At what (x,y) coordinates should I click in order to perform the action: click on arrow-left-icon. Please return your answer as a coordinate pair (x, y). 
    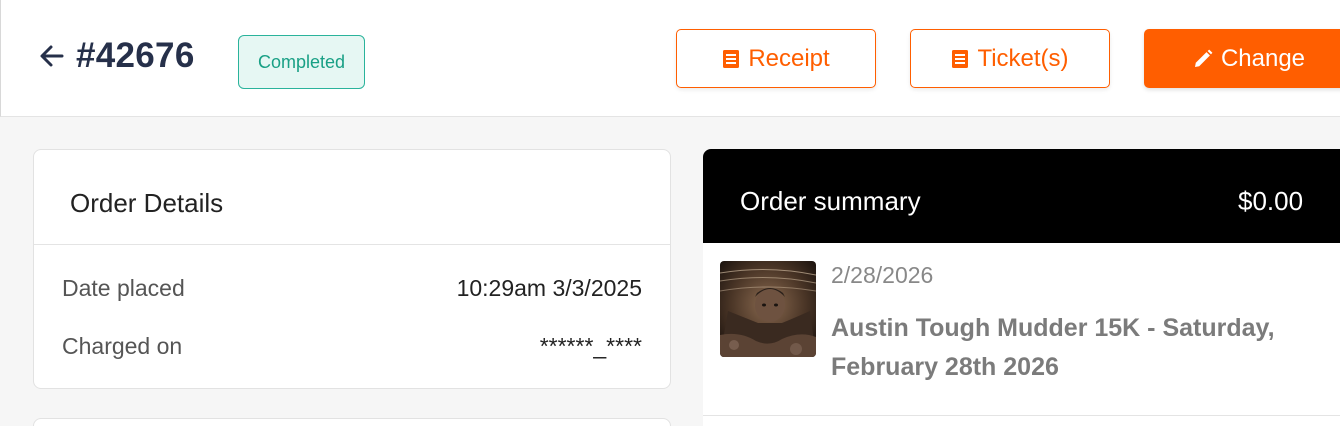
    Looking at the image, I should click on (52, 56).